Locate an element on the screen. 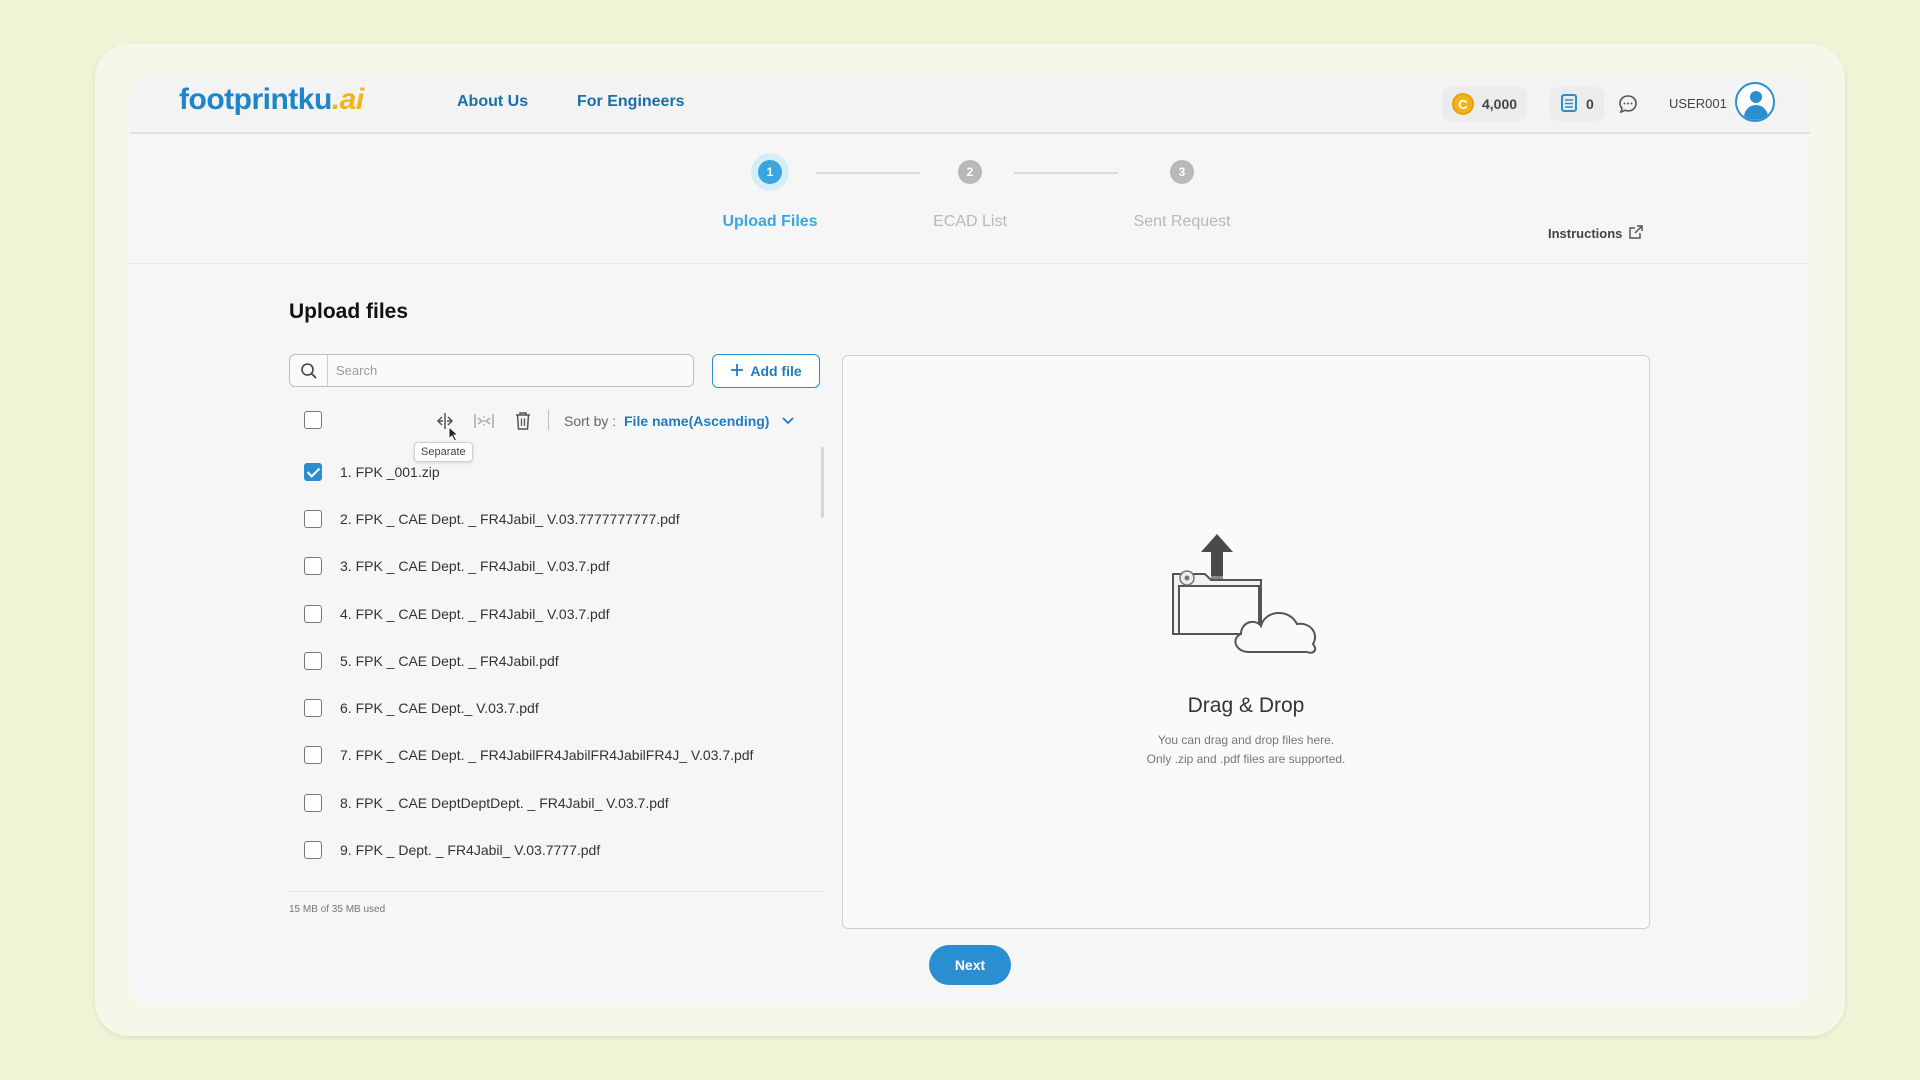  page-title: Upload files is located at coordinates (349, 311).